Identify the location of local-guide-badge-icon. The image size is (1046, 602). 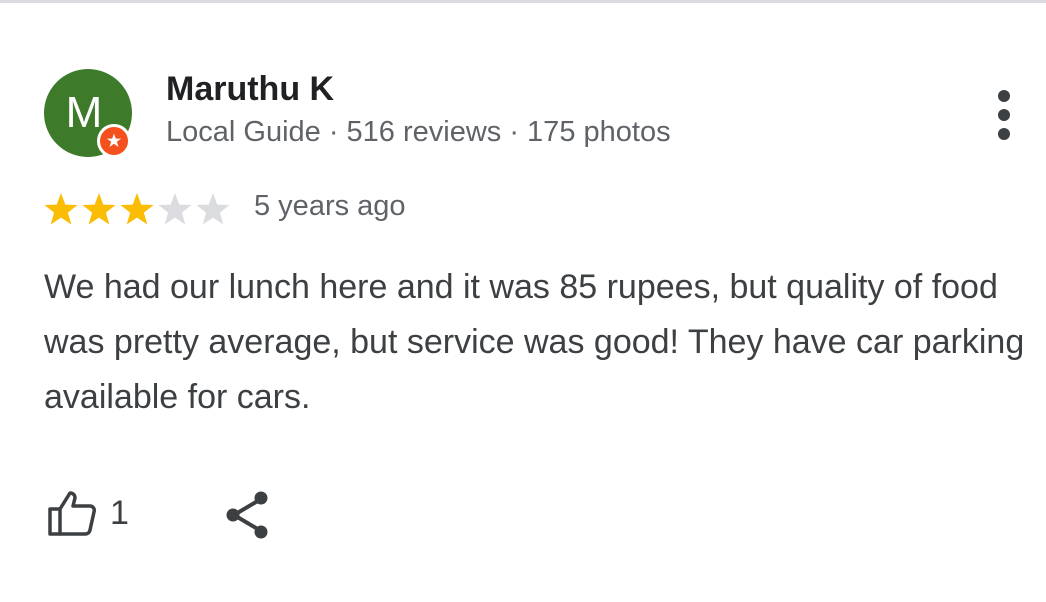
(114, 141).